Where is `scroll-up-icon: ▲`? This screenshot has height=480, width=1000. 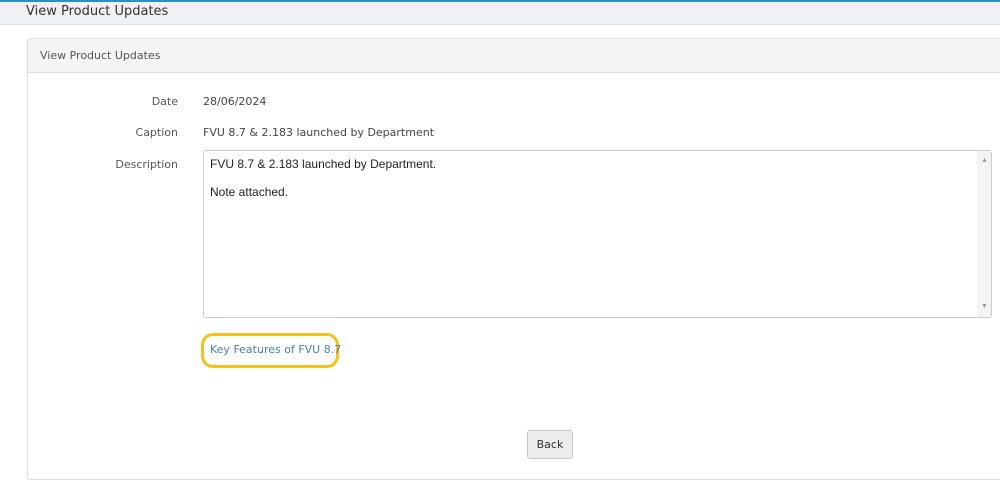
scroll-up-icon: ▲ is located at coordinates (984, 161).